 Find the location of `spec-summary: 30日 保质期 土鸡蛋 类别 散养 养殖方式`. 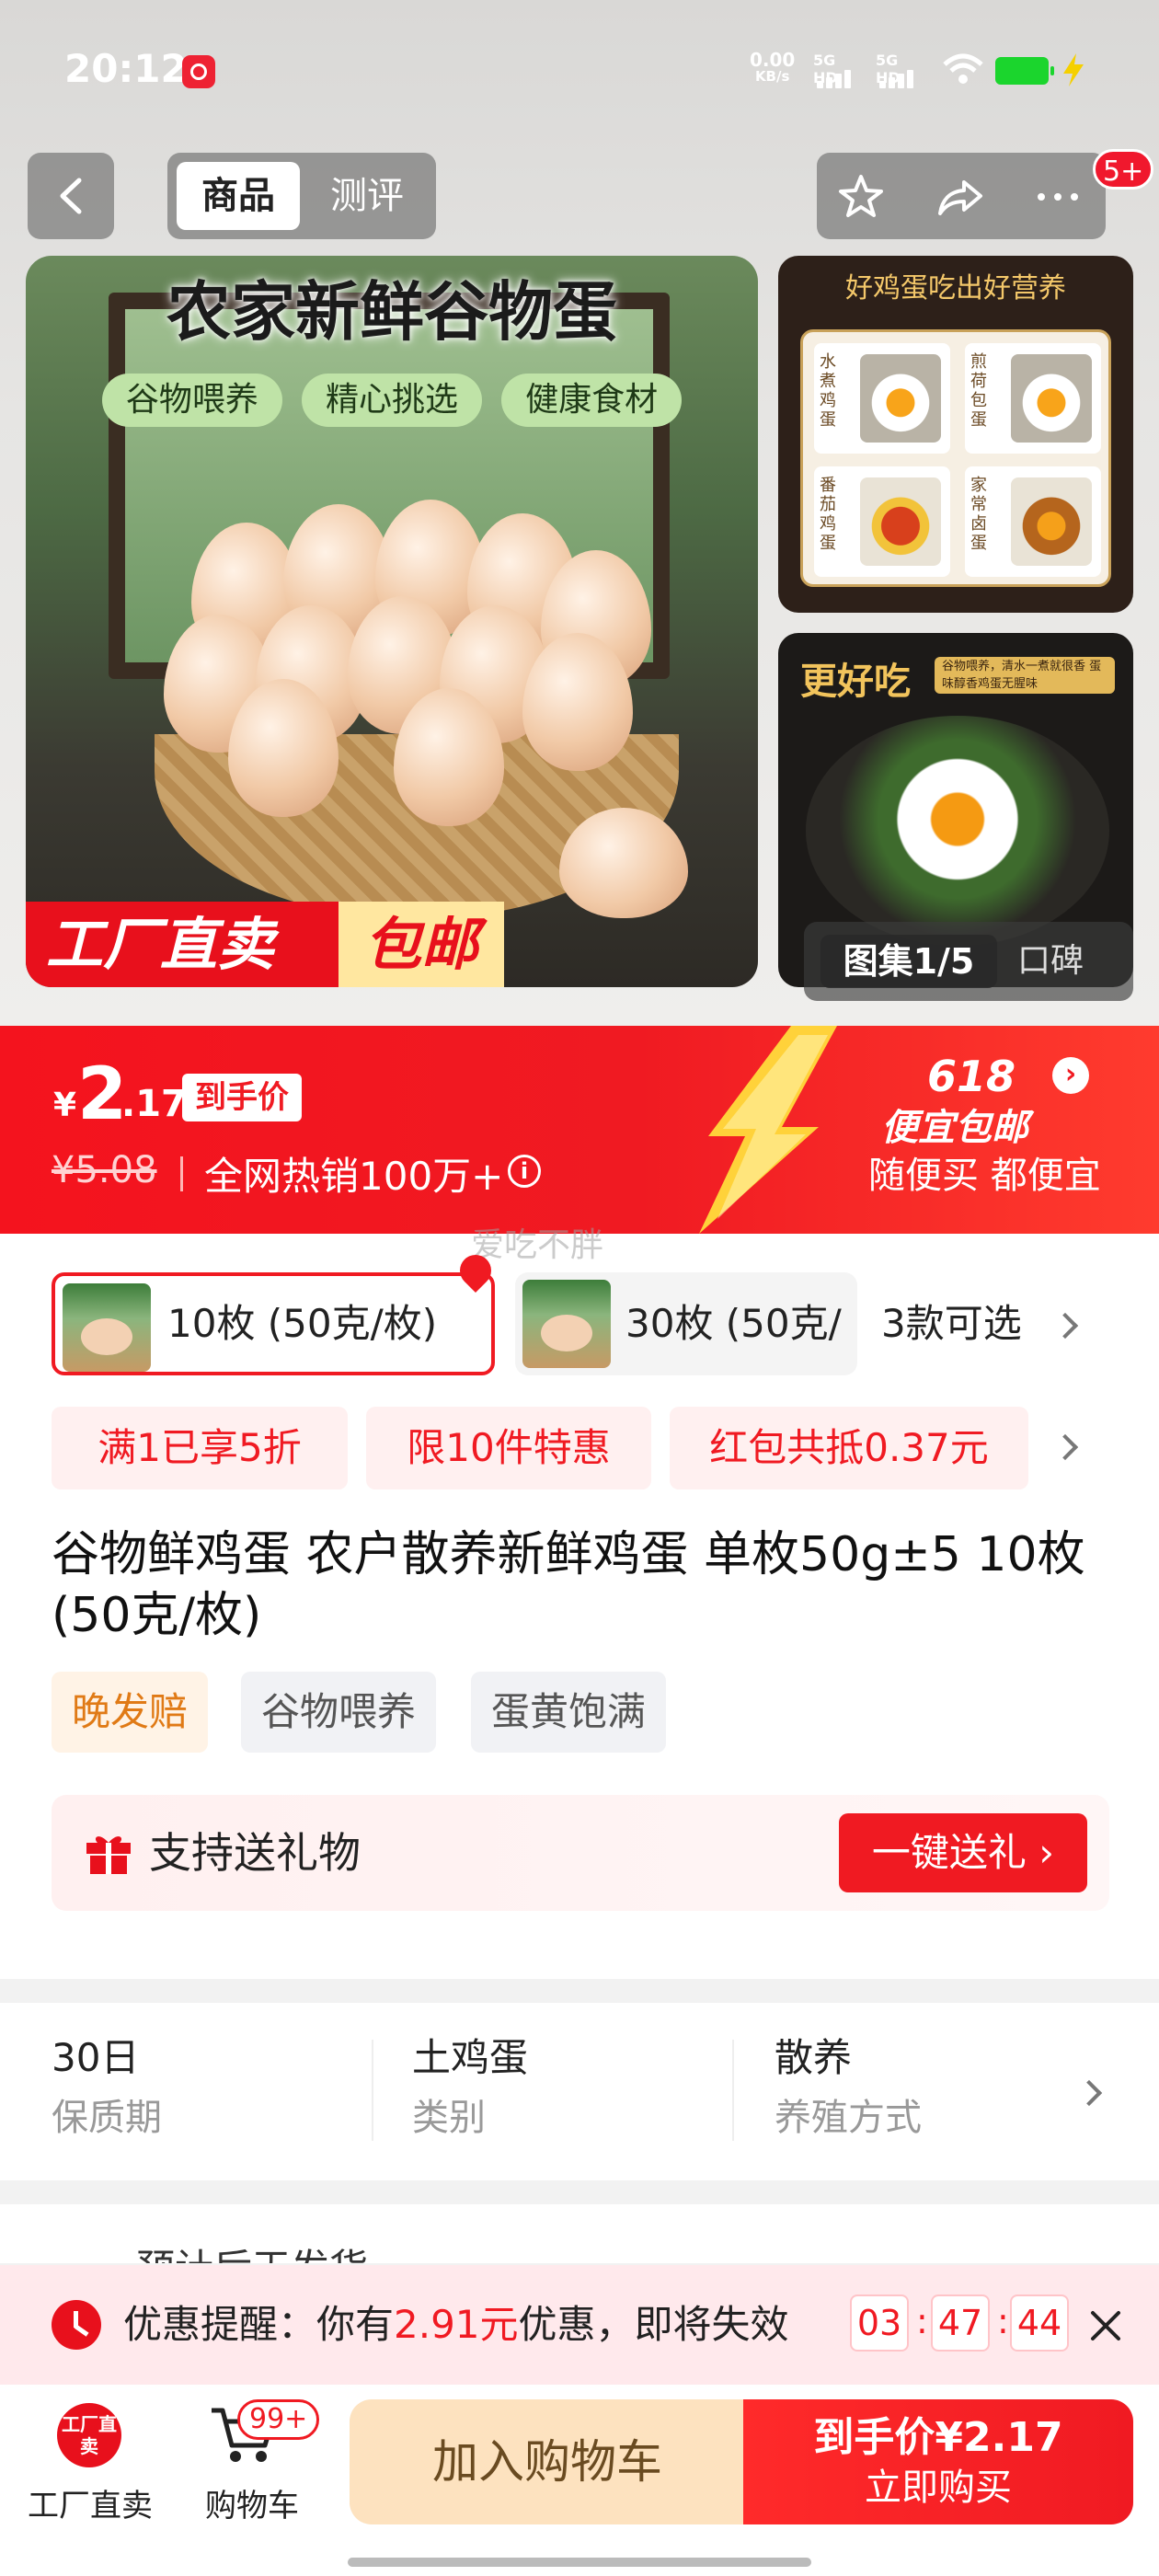

spec-summary: 30日 保质期 土鸡蛋 类别 散养 养殖方式 is located at coordinates (579, 2091).